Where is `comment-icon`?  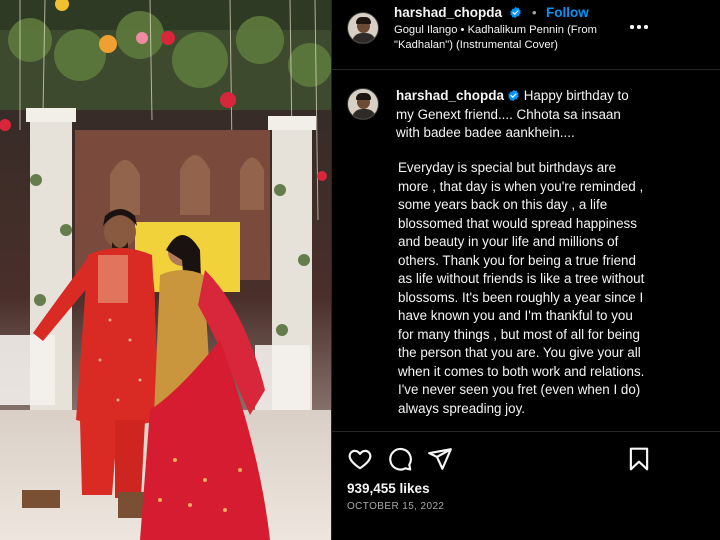
comment-icon is located at coordinates (400, 459).